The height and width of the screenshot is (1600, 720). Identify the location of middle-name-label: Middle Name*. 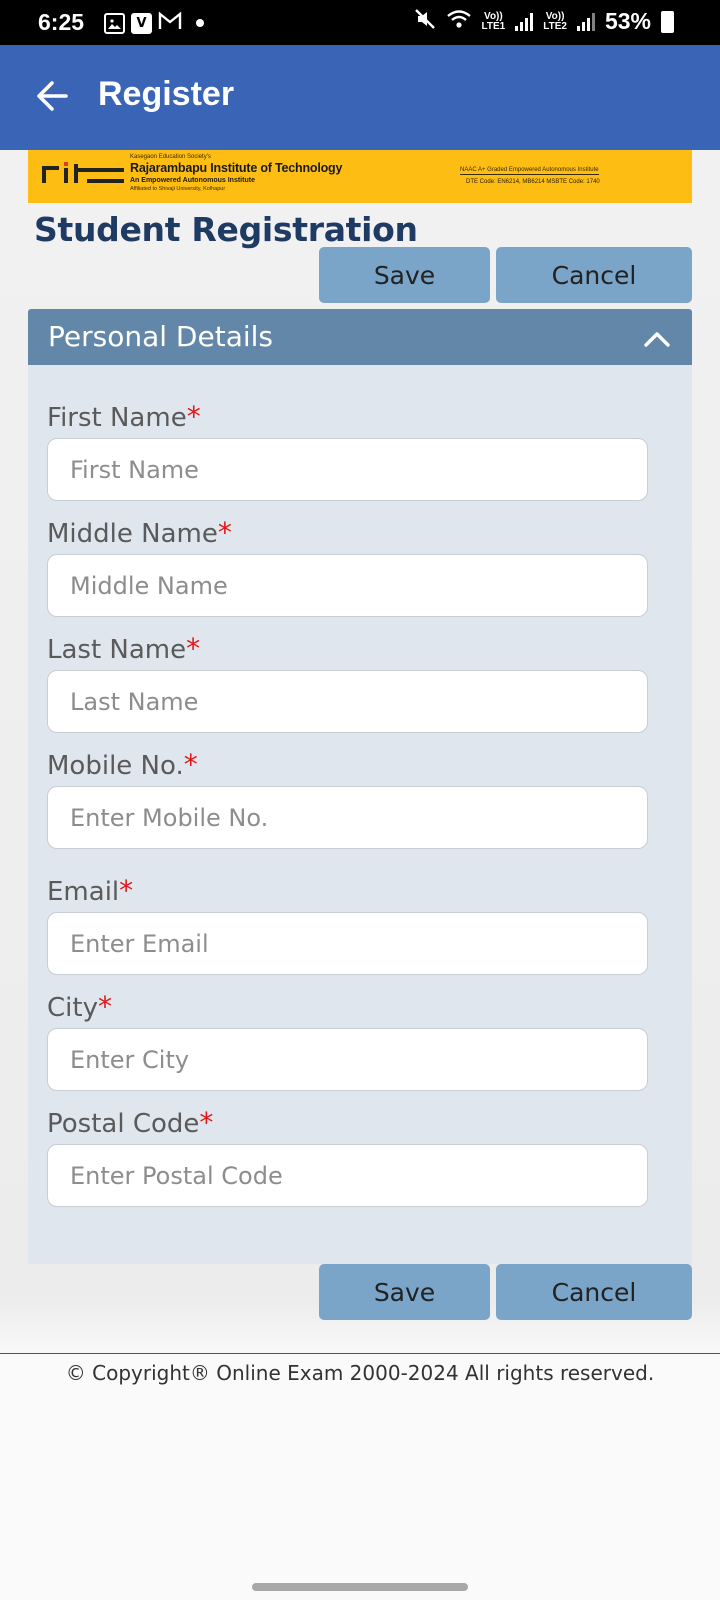
(139, 532).